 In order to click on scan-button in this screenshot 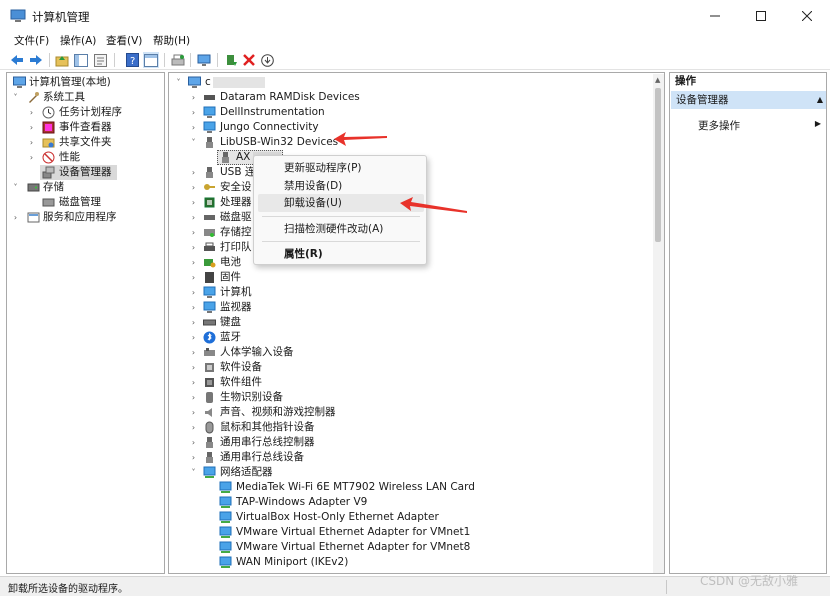, I will do `click(178, 60)`.